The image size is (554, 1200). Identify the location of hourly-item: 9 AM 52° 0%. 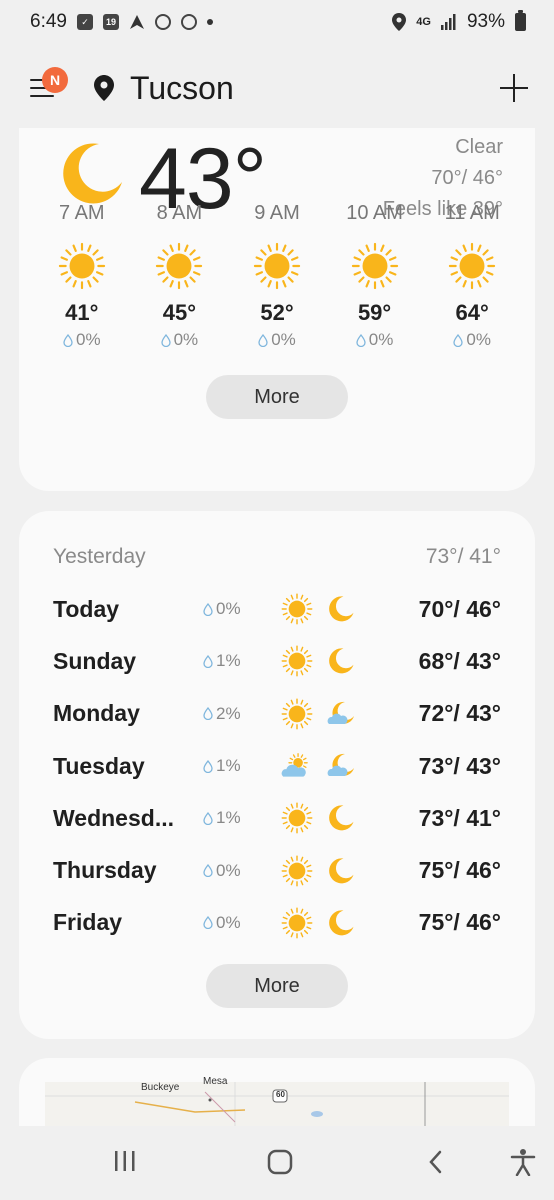
(277, 276).